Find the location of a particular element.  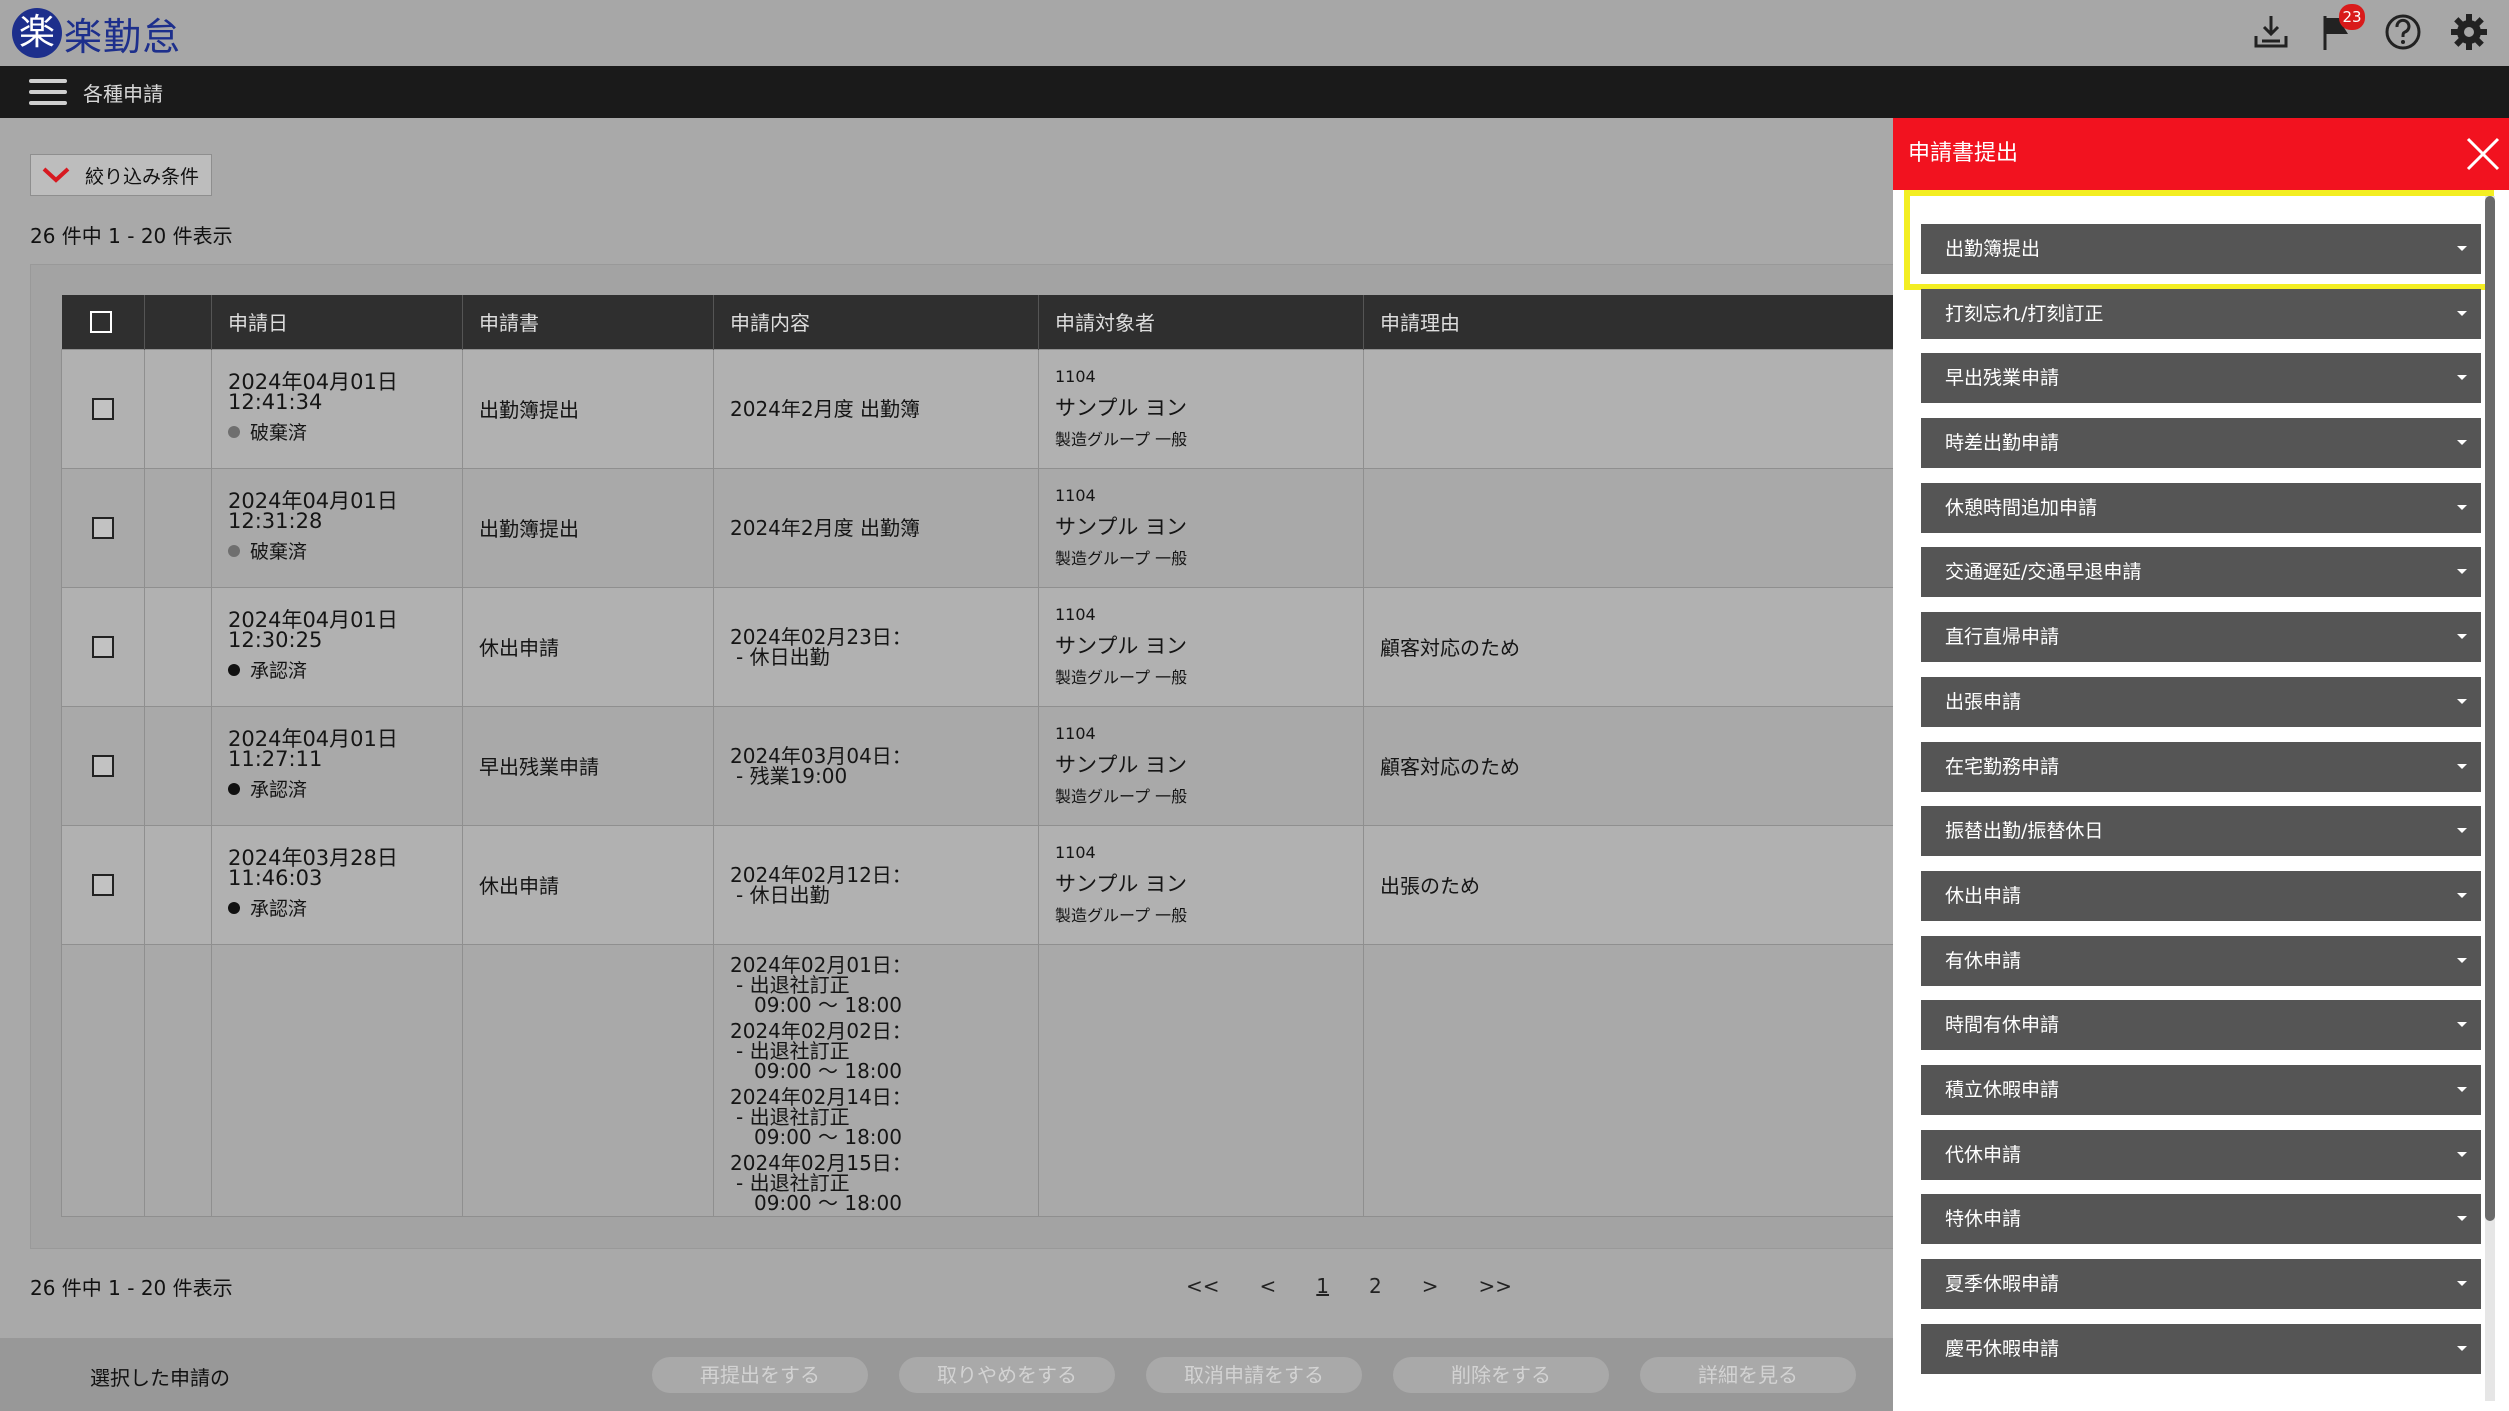

header-content: 申請内容 is located at coordinates (876, 322).